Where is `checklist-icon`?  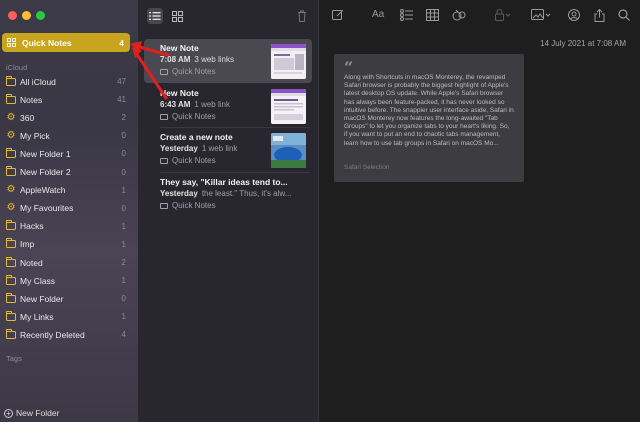 checklist-icon is located at coordinates (406, 16).